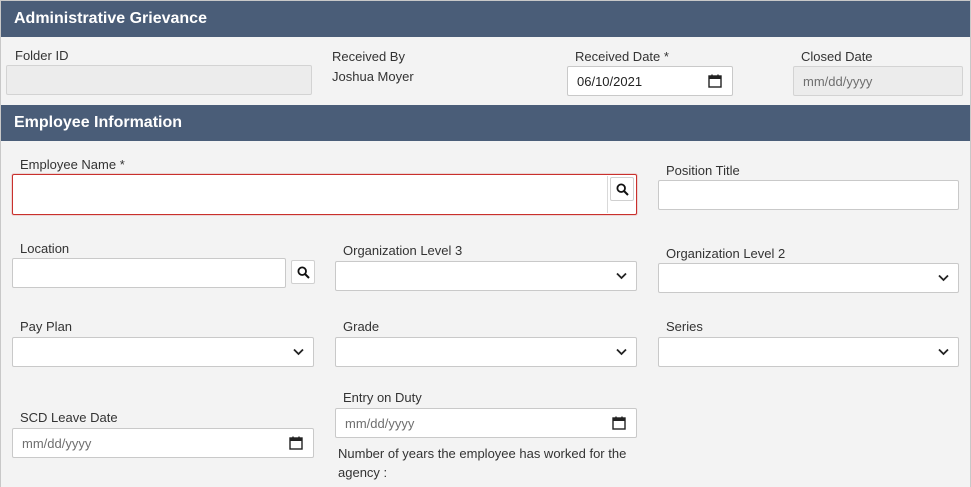 The height and width of the screenshot is (487, 971). I want to click on series-select, so click(808, 352).